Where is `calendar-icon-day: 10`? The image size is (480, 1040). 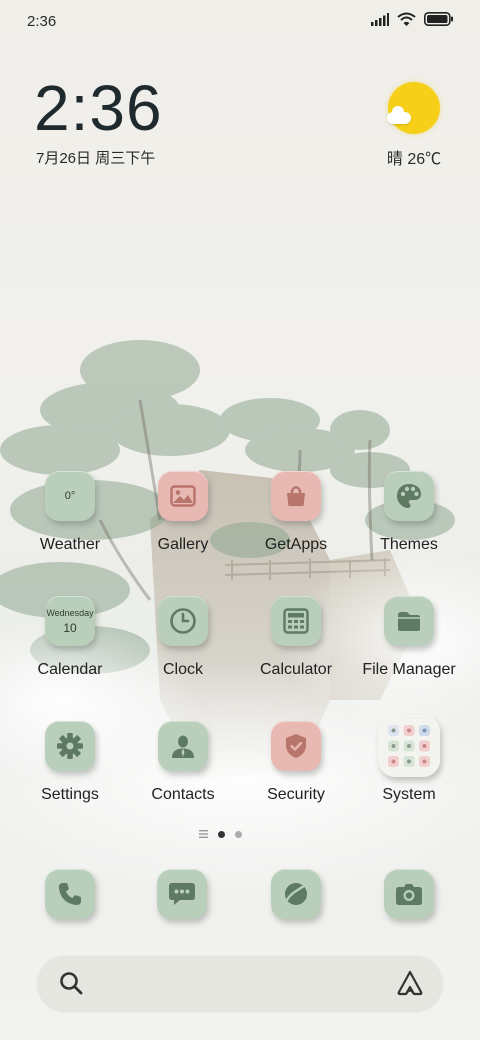
calendar-icon-day: 10 is located at coordinates (70, 627).